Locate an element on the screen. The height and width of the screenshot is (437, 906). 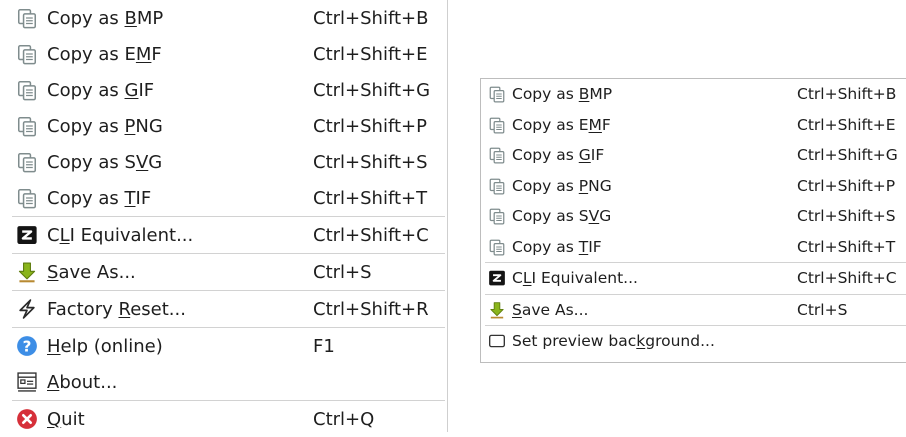
quit-icon is located at coordinates (27, 419).